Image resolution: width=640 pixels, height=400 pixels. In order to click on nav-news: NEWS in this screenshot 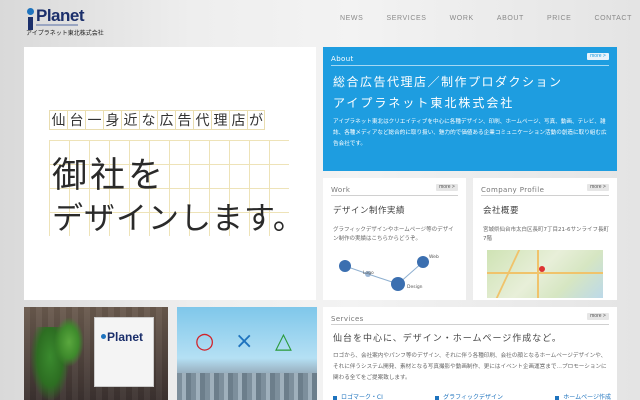, I will do `click(351, 18)`.